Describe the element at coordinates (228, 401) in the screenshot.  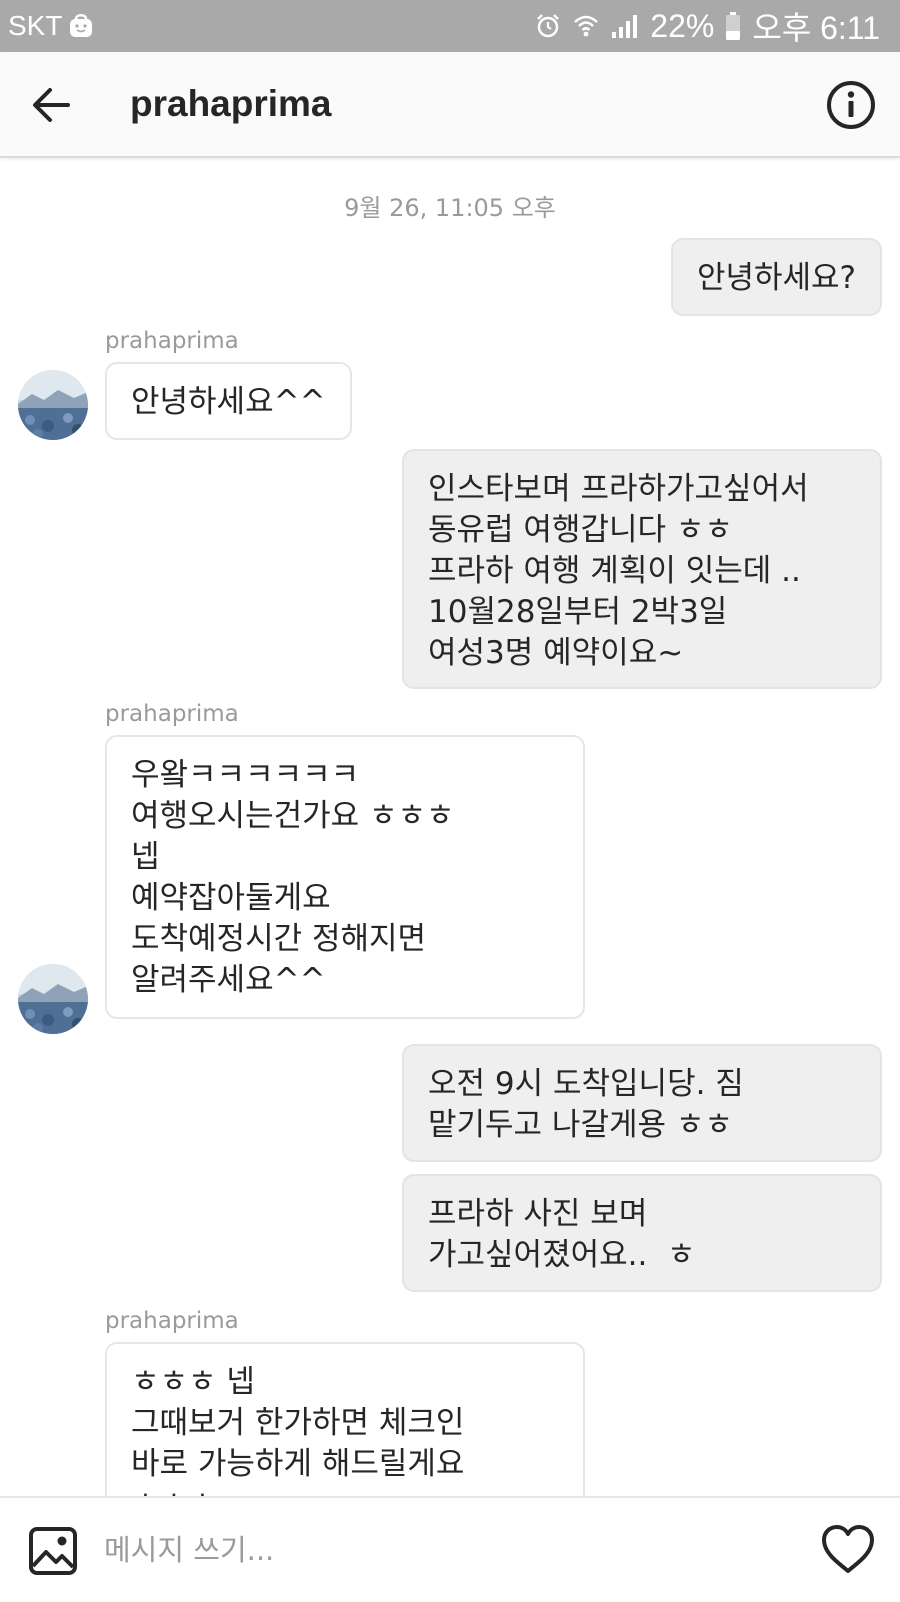
I see `incoming-message: 안녕하세요^^` at that location.